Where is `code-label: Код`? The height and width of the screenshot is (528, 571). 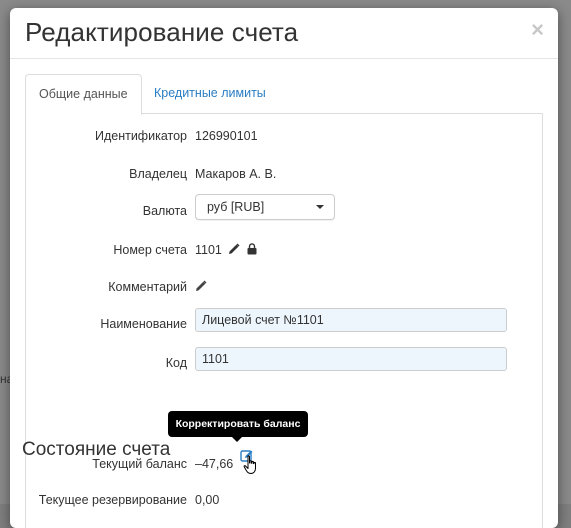
code-label: Код is located at coordinates (176, 363).